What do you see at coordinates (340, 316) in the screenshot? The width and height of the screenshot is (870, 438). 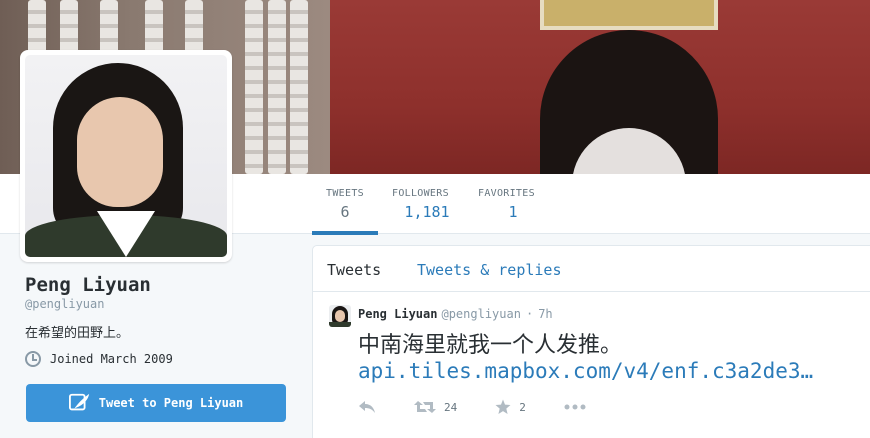 I see `tweet-avatar` at bounding box center [340, 316].